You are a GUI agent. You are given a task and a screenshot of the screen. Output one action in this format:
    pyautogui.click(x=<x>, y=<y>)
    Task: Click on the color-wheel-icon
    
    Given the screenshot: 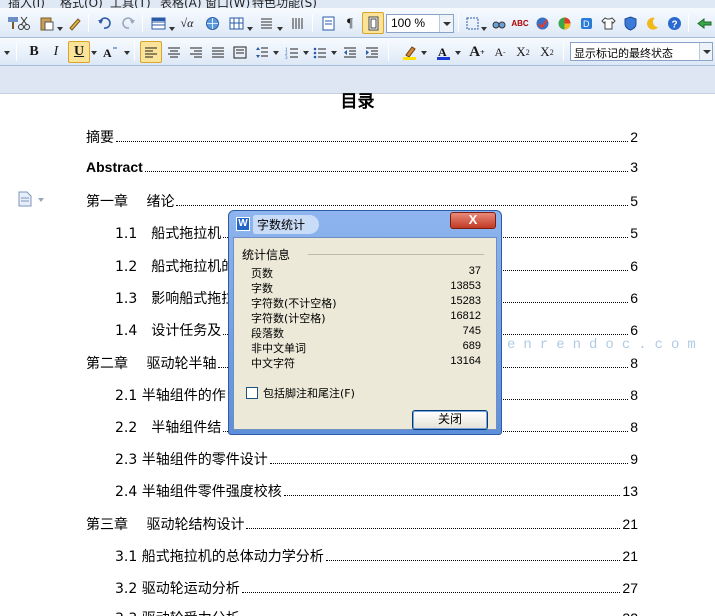 What is the action you would take?
    pyautogui.click(x=564, y=23)
    